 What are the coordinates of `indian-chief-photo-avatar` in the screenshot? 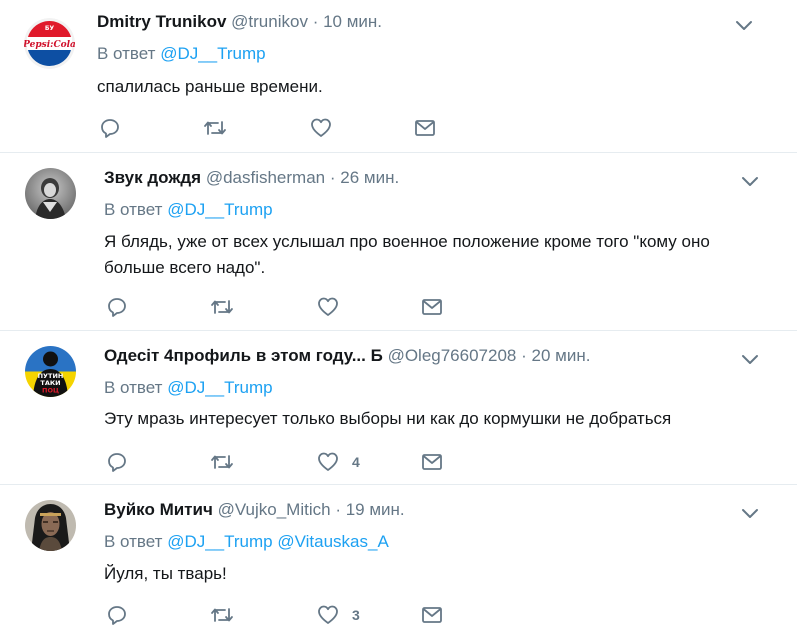 It's located at (50, 525).